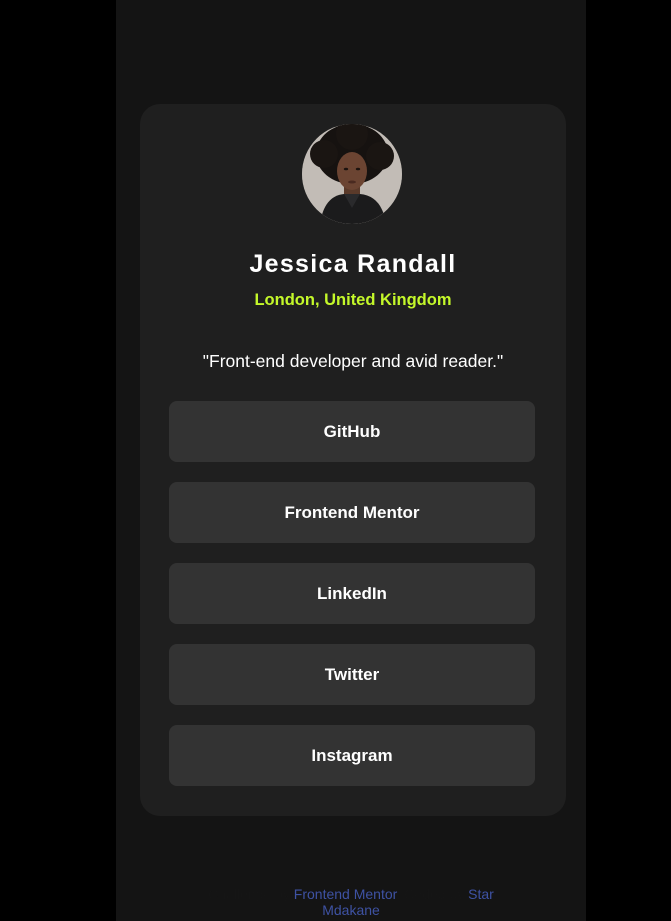  What do you see at coordinates (353, 361) in the screenshot?
I see `profile-bio: "Front-end developer and avid reader."` at bounding box center [353, 361].